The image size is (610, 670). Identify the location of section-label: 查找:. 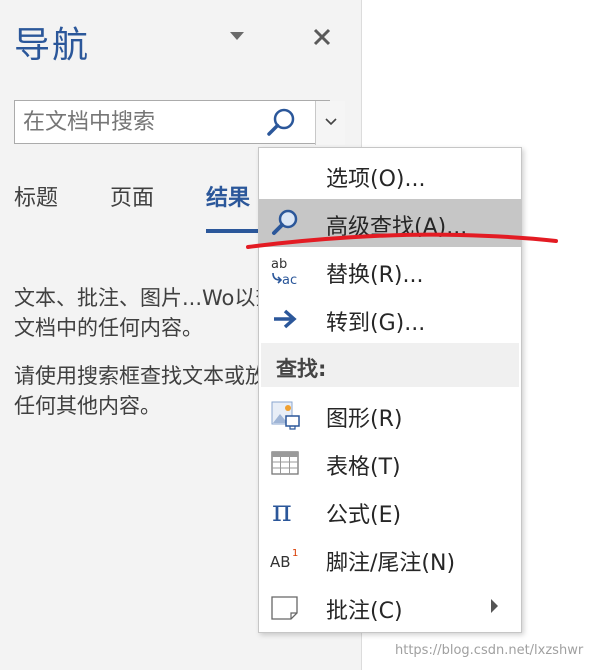
(301, 369).